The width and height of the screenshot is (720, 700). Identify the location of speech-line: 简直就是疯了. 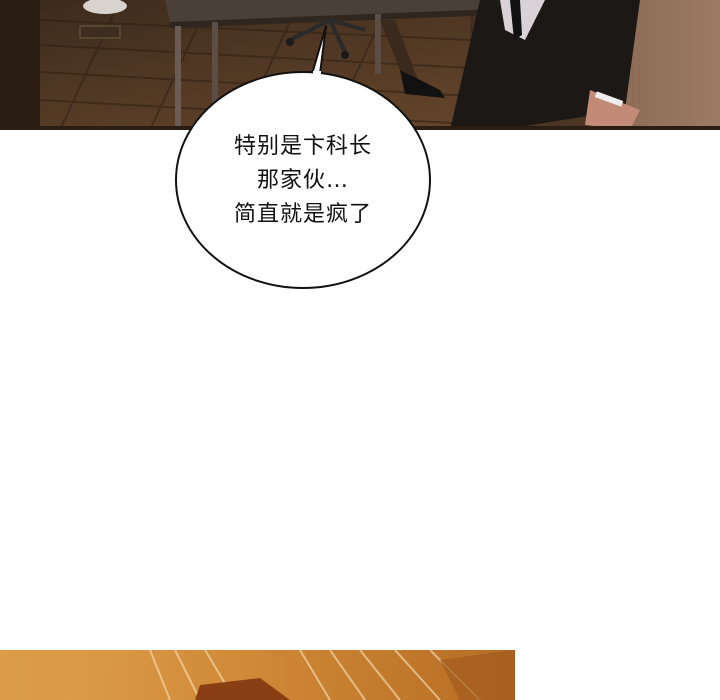
(302, 214).